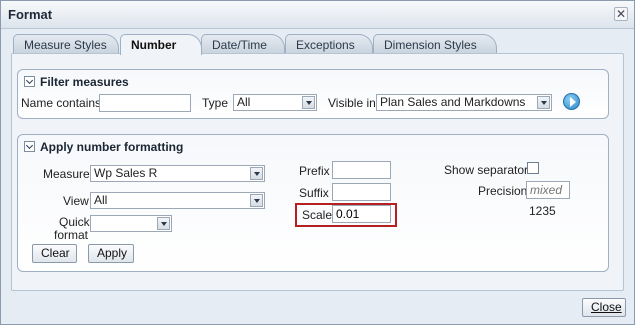 Image resolution: width=635 pixels, height=325 pixels. Describe the element at coordinates (243, 44) in the screenshot. I see `tab-date-time: Date/Time` at that location.